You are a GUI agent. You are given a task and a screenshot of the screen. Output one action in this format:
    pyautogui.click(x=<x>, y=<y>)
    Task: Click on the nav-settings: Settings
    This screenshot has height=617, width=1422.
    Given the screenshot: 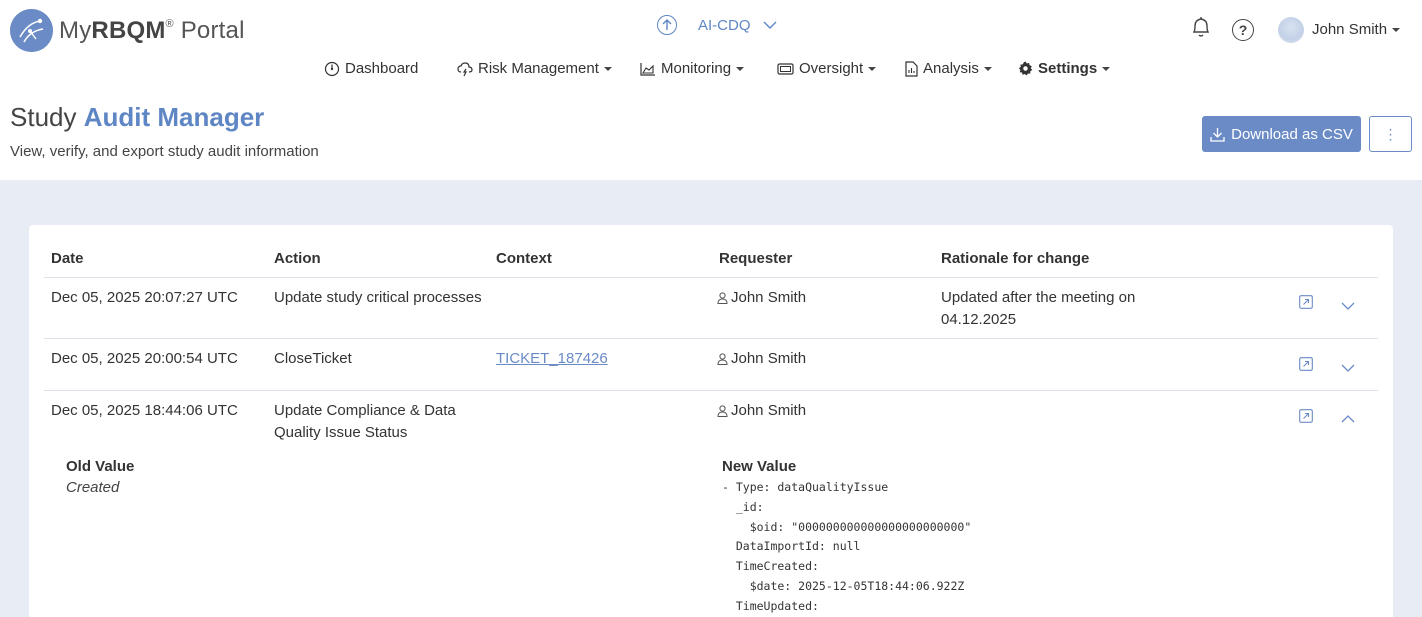 What is the action you would take?
    pyautogui.click(x=1064, y=68)
    